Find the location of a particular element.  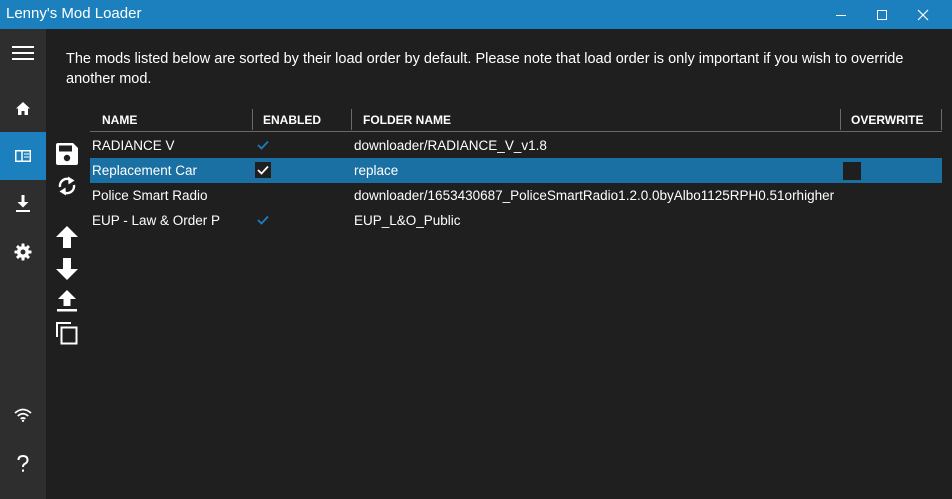

folder-name-cell: EUP_L&O_Public is located at coordinates (407, 220).